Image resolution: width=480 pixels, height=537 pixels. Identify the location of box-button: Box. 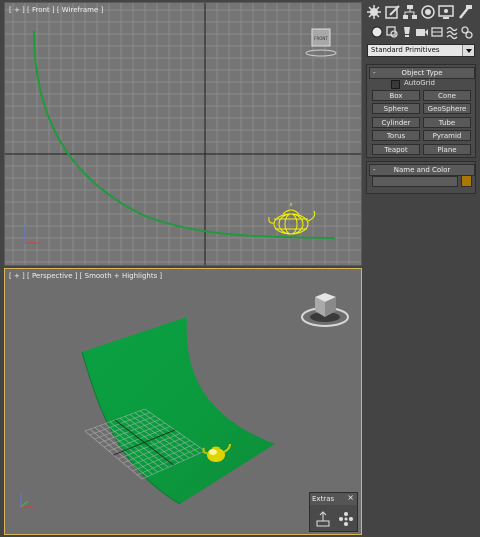
(396, 95).